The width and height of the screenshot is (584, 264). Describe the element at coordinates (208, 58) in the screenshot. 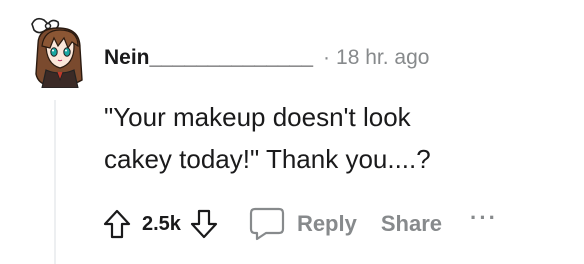

I see `username-link: Nein______________` at that location.